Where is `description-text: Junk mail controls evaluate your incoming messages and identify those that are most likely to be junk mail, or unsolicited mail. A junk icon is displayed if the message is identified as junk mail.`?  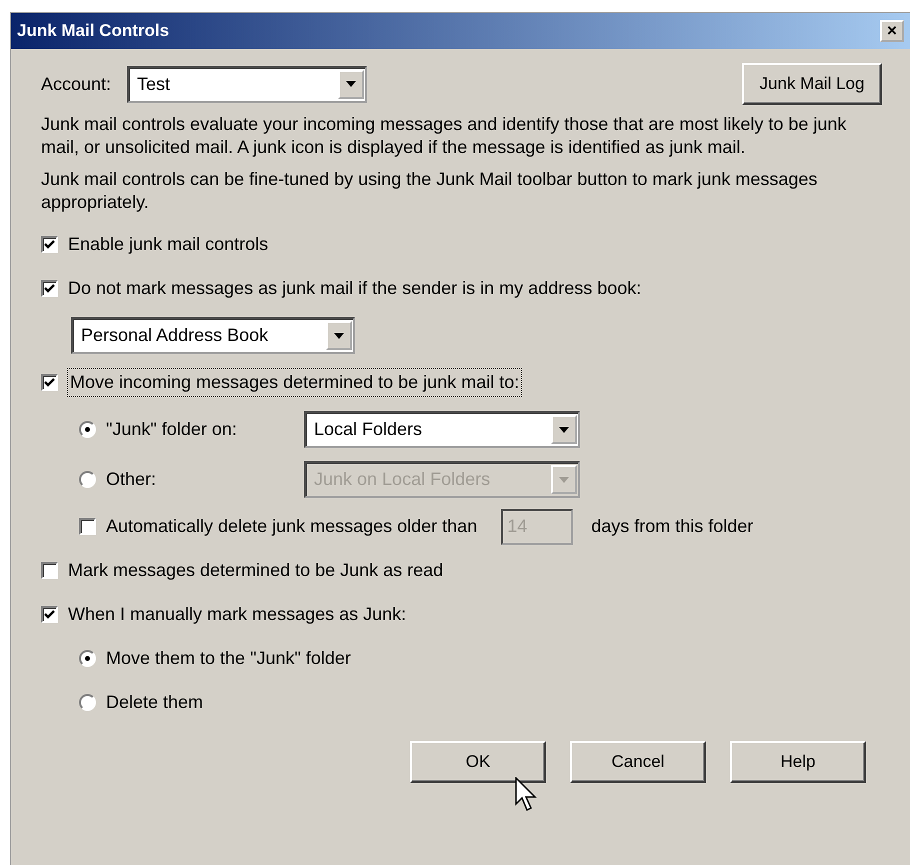 description-text: Junk mail controls evaluate your incoming messages and identify those that are most likely to be junk mail, or unsolicited mail. A junk icon is displayed if the message is identified as junk mail. is located at coordinates (444, 136).